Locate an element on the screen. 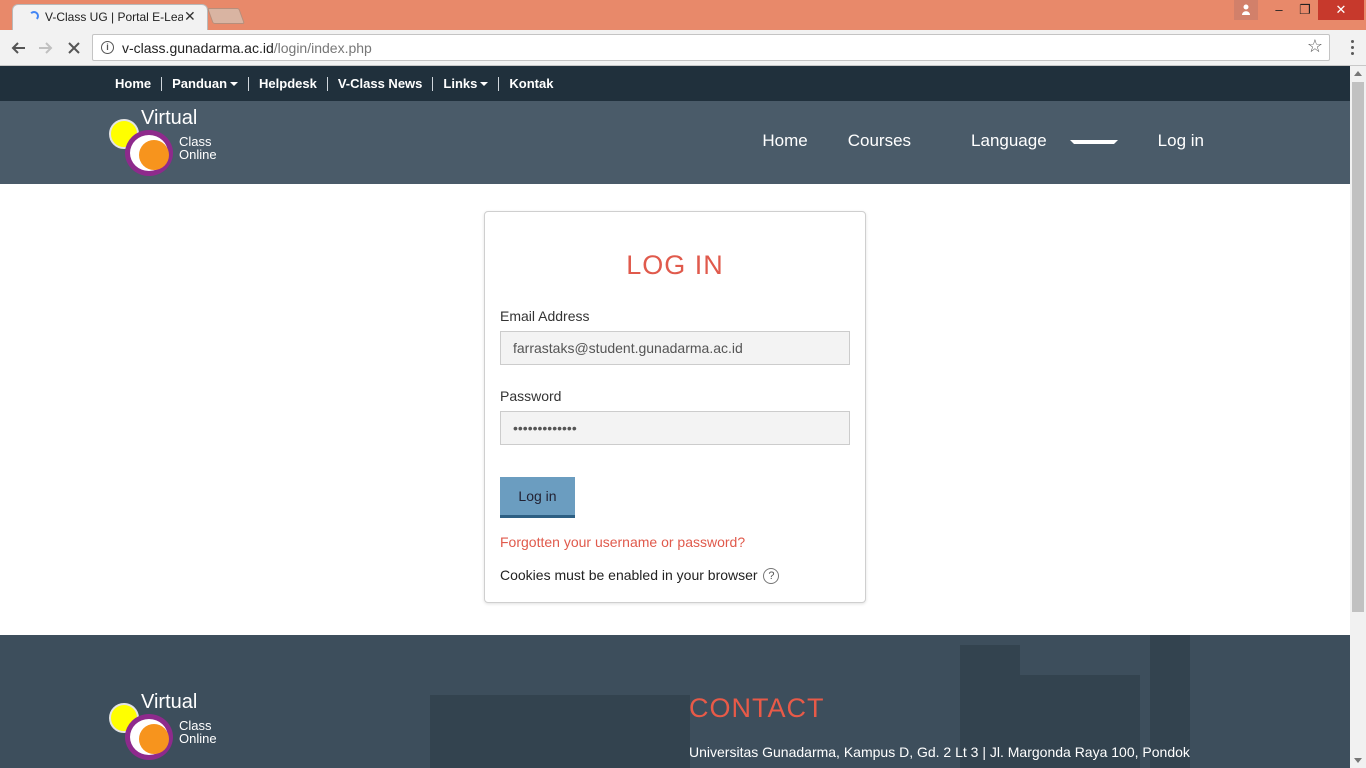 The width and height of the screenshot is (1366, 768). close-window-button: ✕ is located at coordinates (1341, 10).